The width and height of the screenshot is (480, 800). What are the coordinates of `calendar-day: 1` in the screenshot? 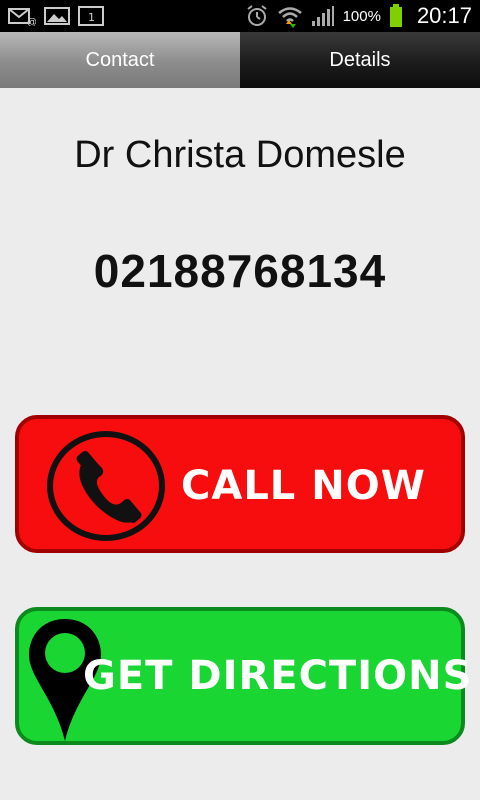 It's located at (91, 17).